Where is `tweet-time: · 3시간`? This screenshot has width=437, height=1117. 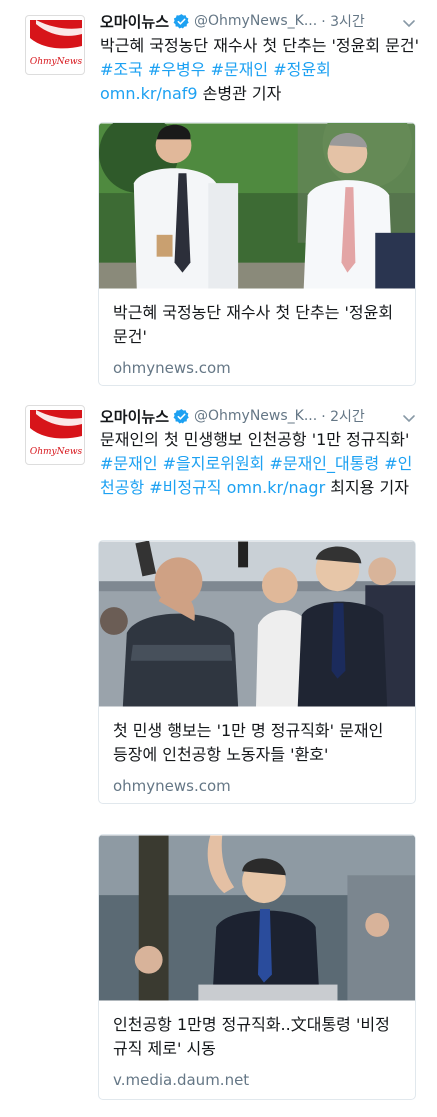 tweet-time: · 3시간 is located at coordinates (343, 21).